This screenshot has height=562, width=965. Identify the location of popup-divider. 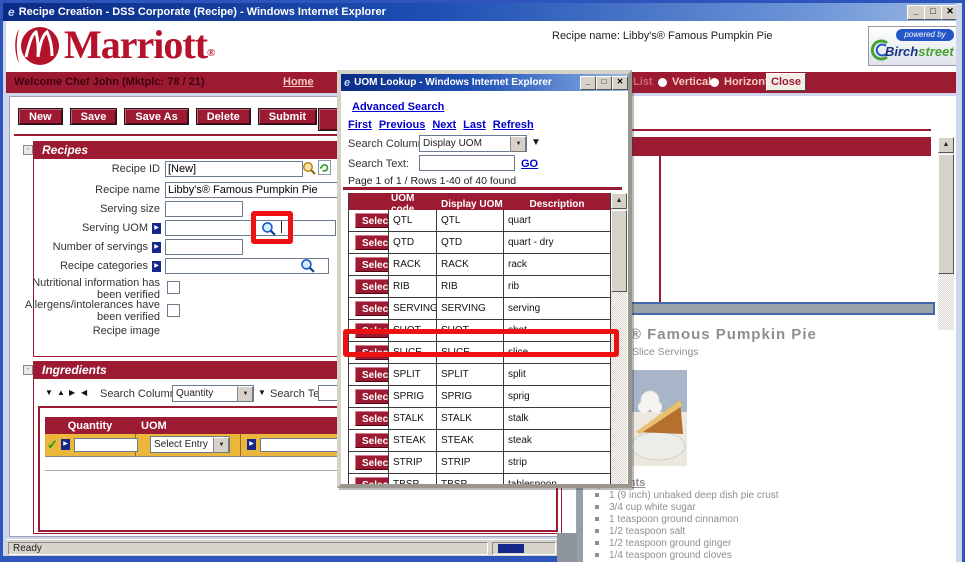
(482, 188).